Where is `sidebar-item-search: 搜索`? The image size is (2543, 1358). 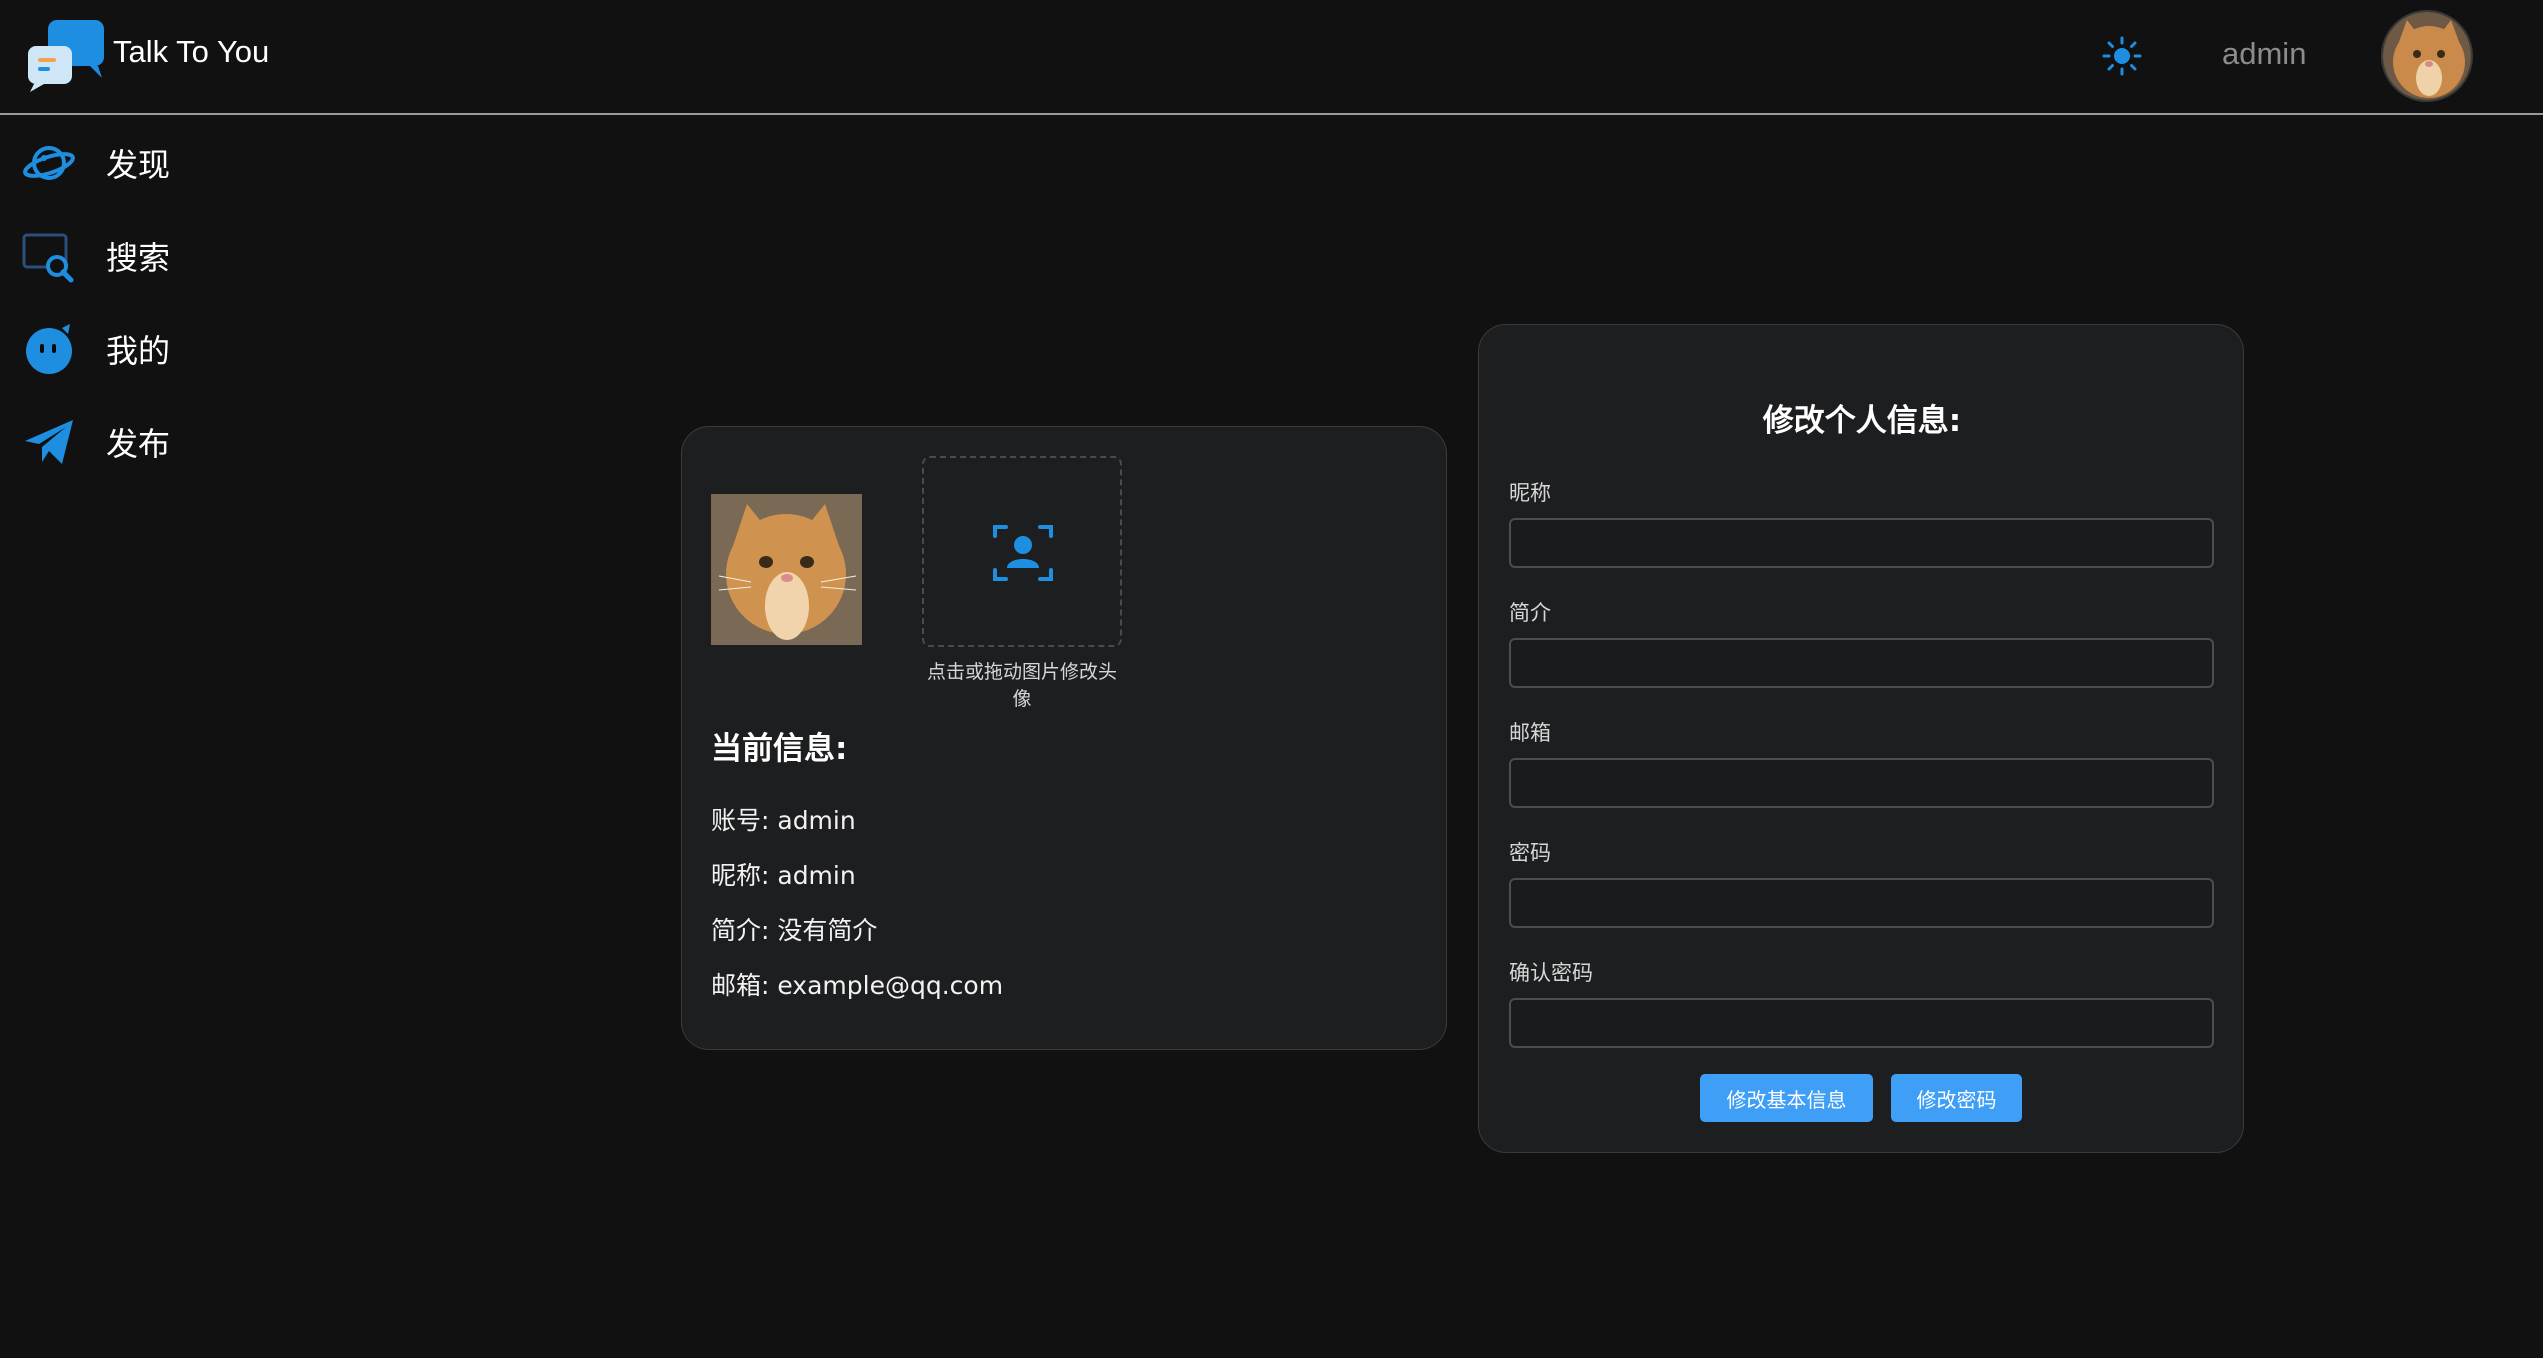
sidebar-item-search: 搜索 is located at coordinates (152, 256).